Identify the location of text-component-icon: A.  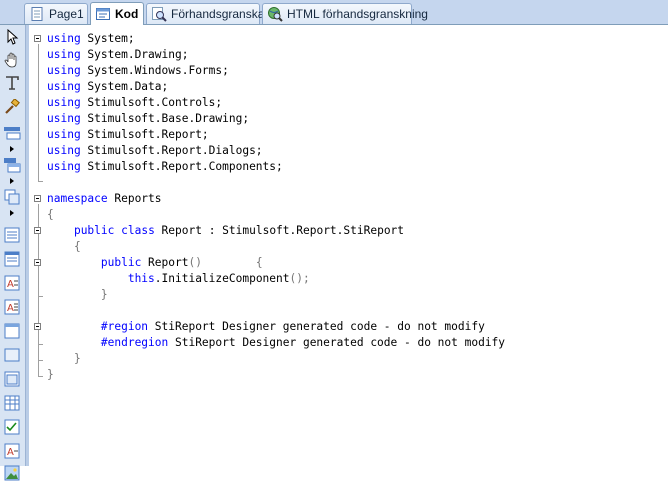
(12, 283).